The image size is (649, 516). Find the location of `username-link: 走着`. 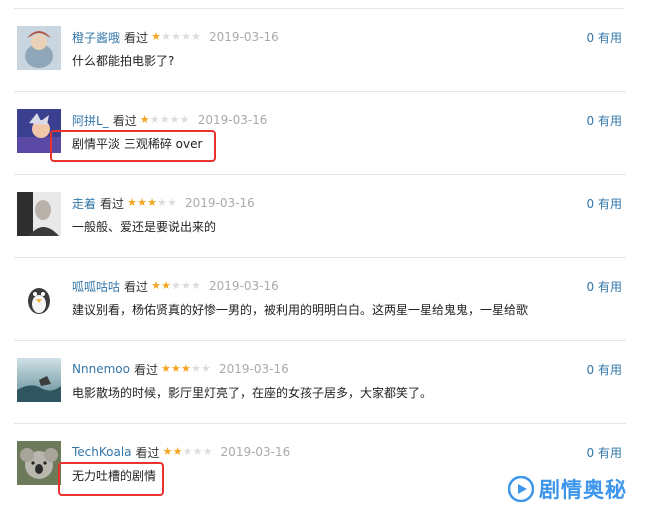

username-link: 走着 is located at coordinates (84, 203).